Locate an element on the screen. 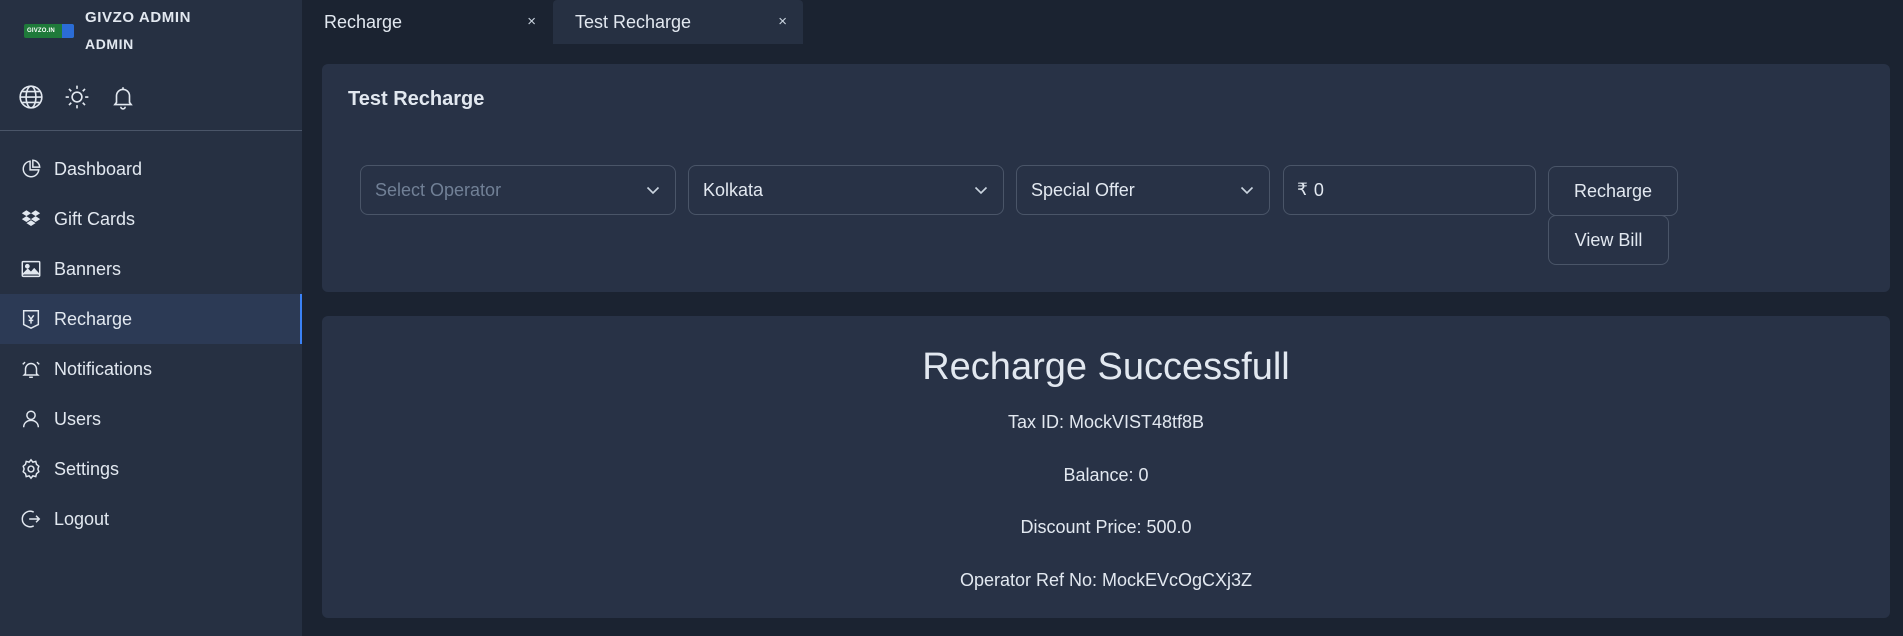  brand-logo-tag is located at coordinates (68, 31).